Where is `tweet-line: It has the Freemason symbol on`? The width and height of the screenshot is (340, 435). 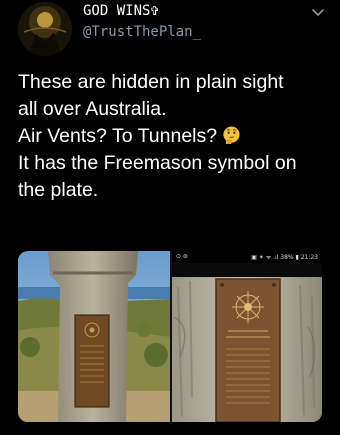 tweet-line: It has the Freemason symbol on is located at coordinates (157, 163).